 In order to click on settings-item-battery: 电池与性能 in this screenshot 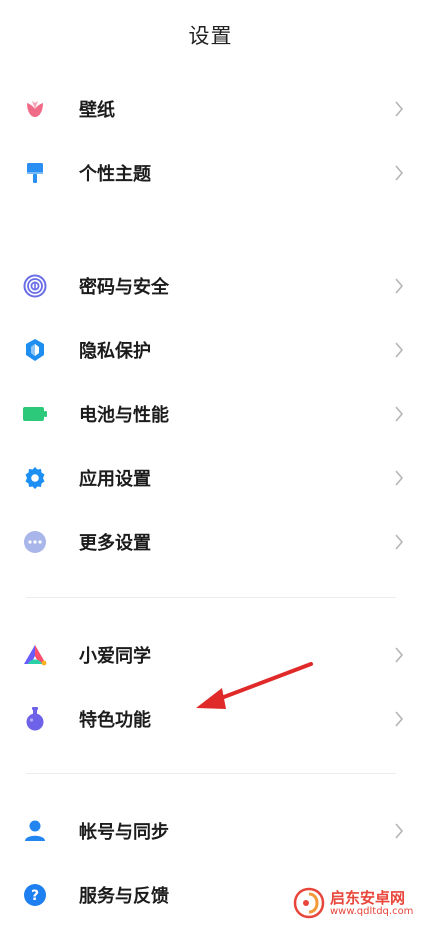, I will do `click(210, 414)`.